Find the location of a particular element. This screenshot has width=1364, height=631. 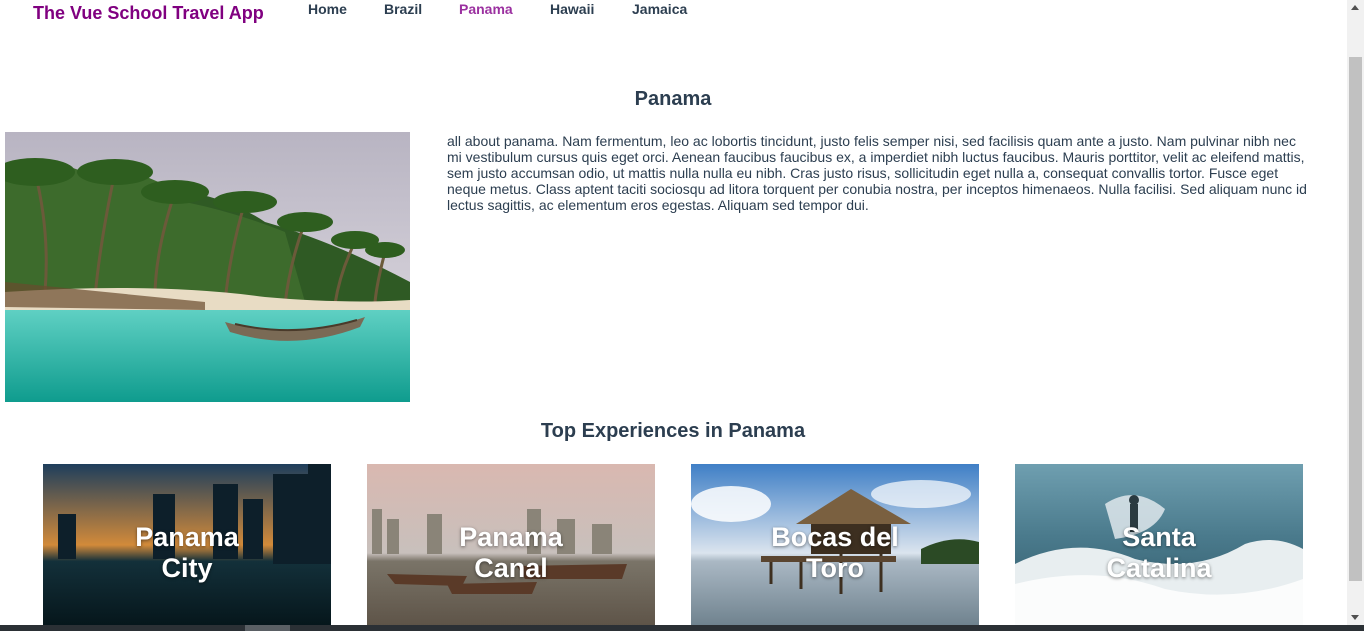

experience-card-santa-catalina: Santa Catalina is located at coordinates (1159, 545).